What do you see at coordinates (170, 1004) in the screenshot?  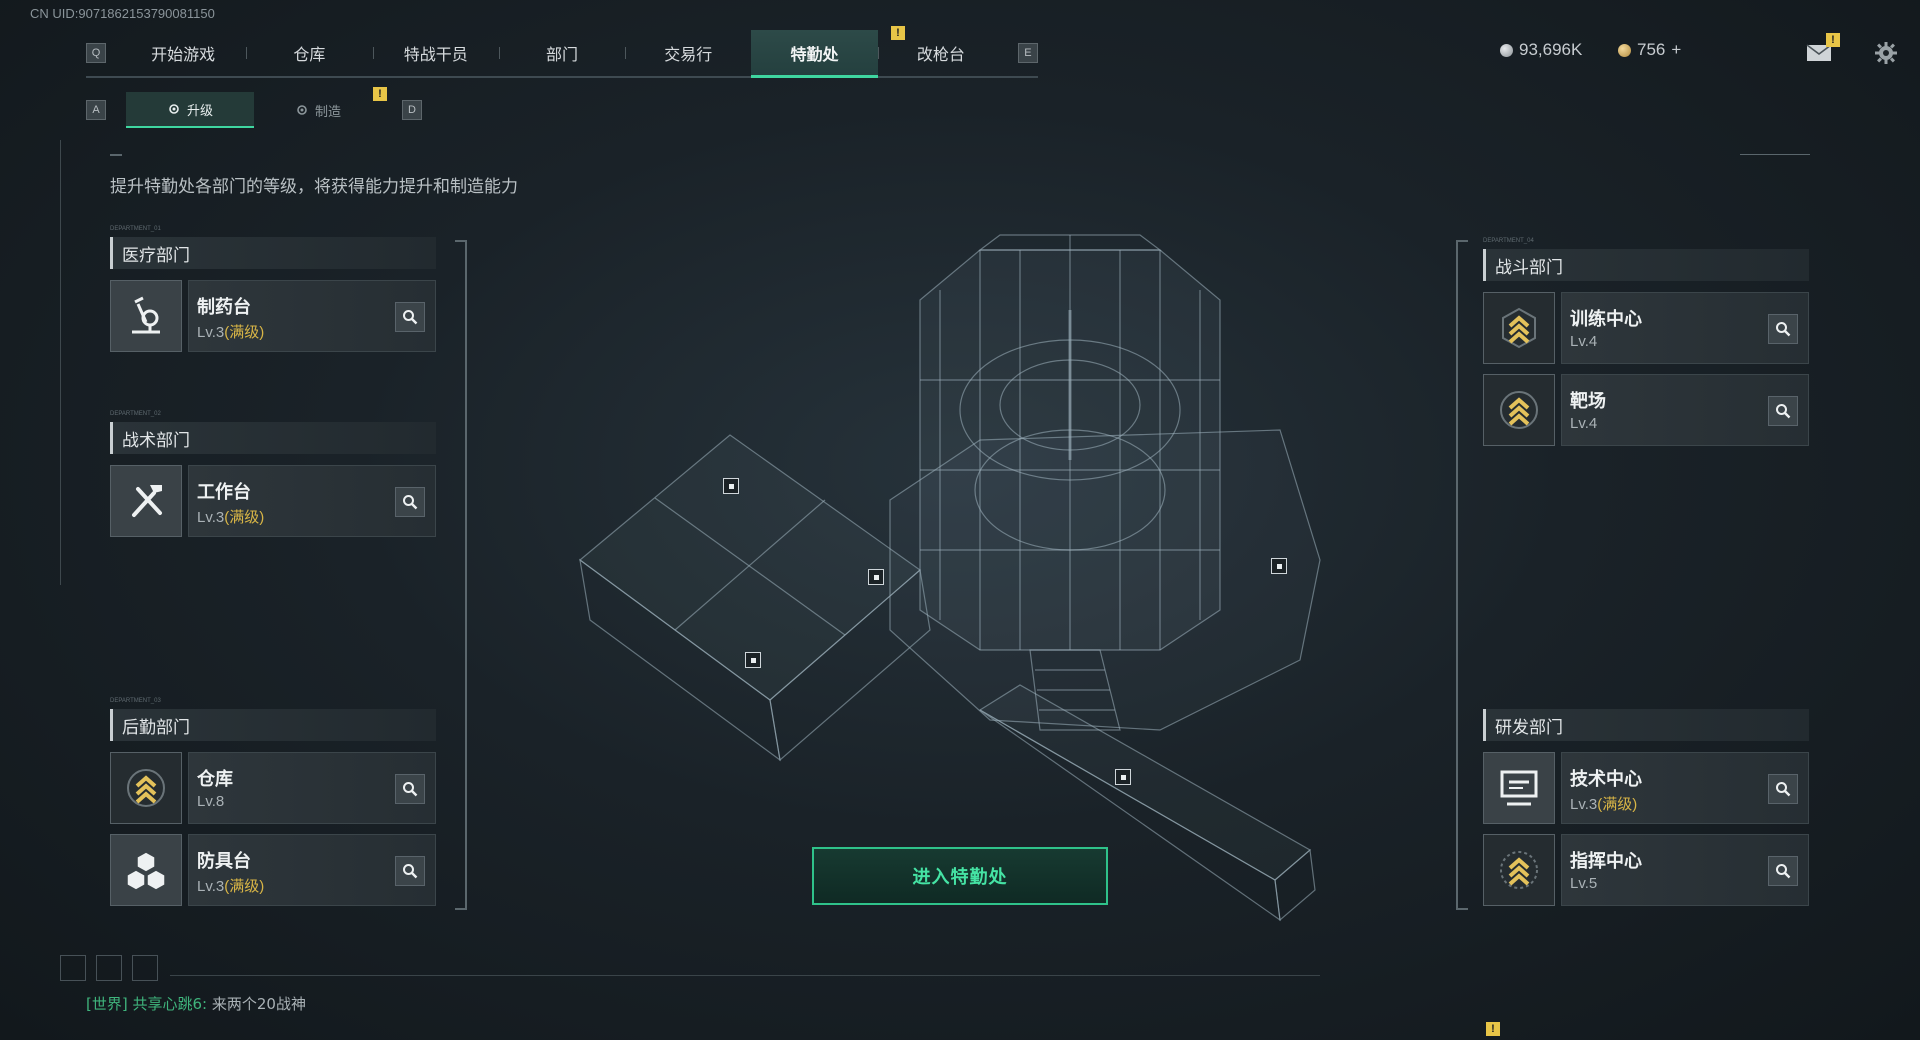 I see `chat-user: 共享心跳6:` at bounding box center [170, 1004].